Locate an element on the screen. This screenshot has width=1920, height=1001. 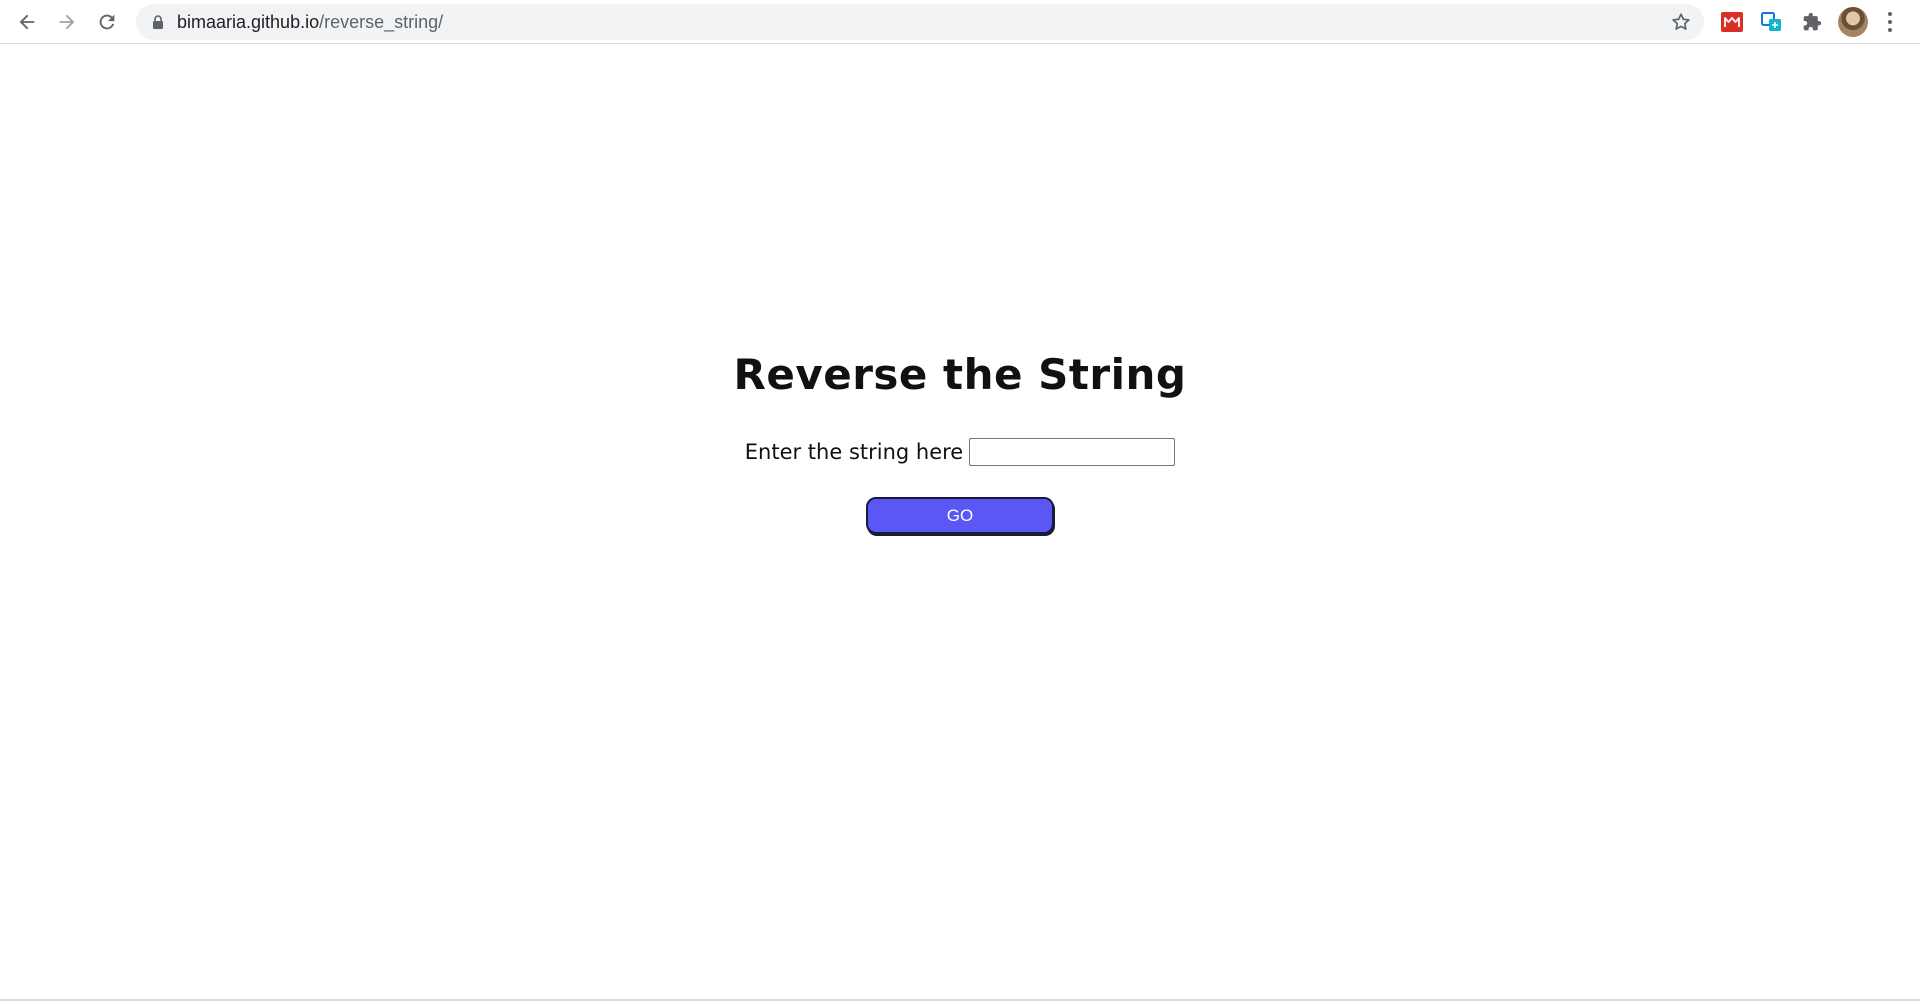
puzzle-piece-glyph is located at coordinates (1812, 21).